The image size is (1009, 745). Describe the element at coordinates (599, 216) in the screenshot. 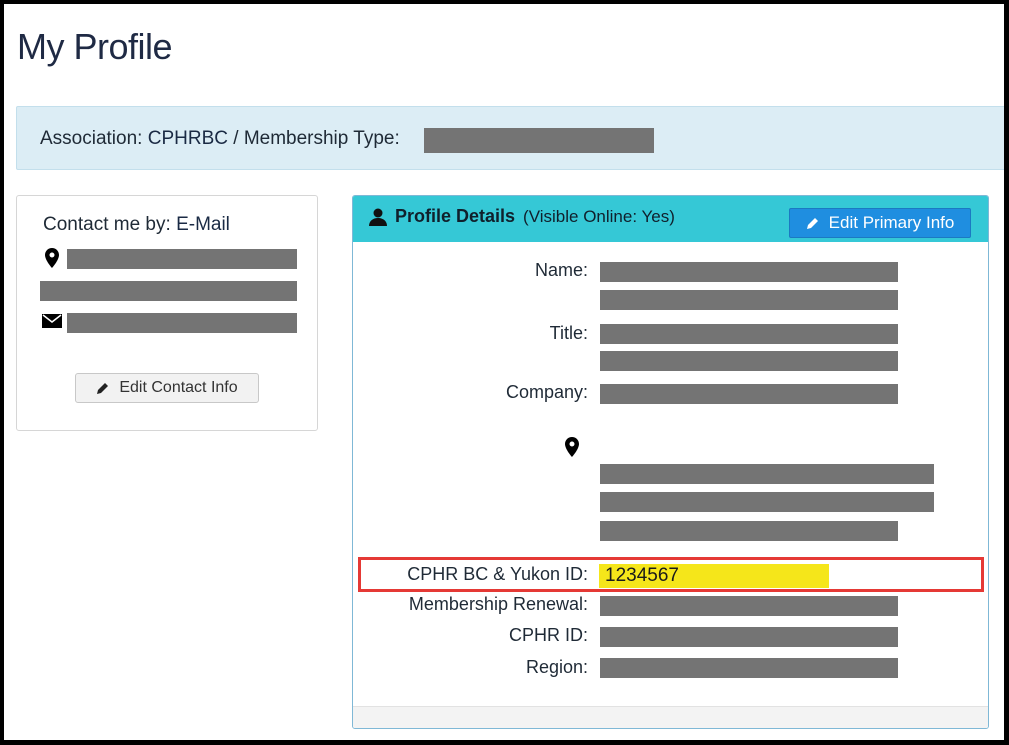

I see `visible-online-status: (Visible Online: Yes)` at that location.